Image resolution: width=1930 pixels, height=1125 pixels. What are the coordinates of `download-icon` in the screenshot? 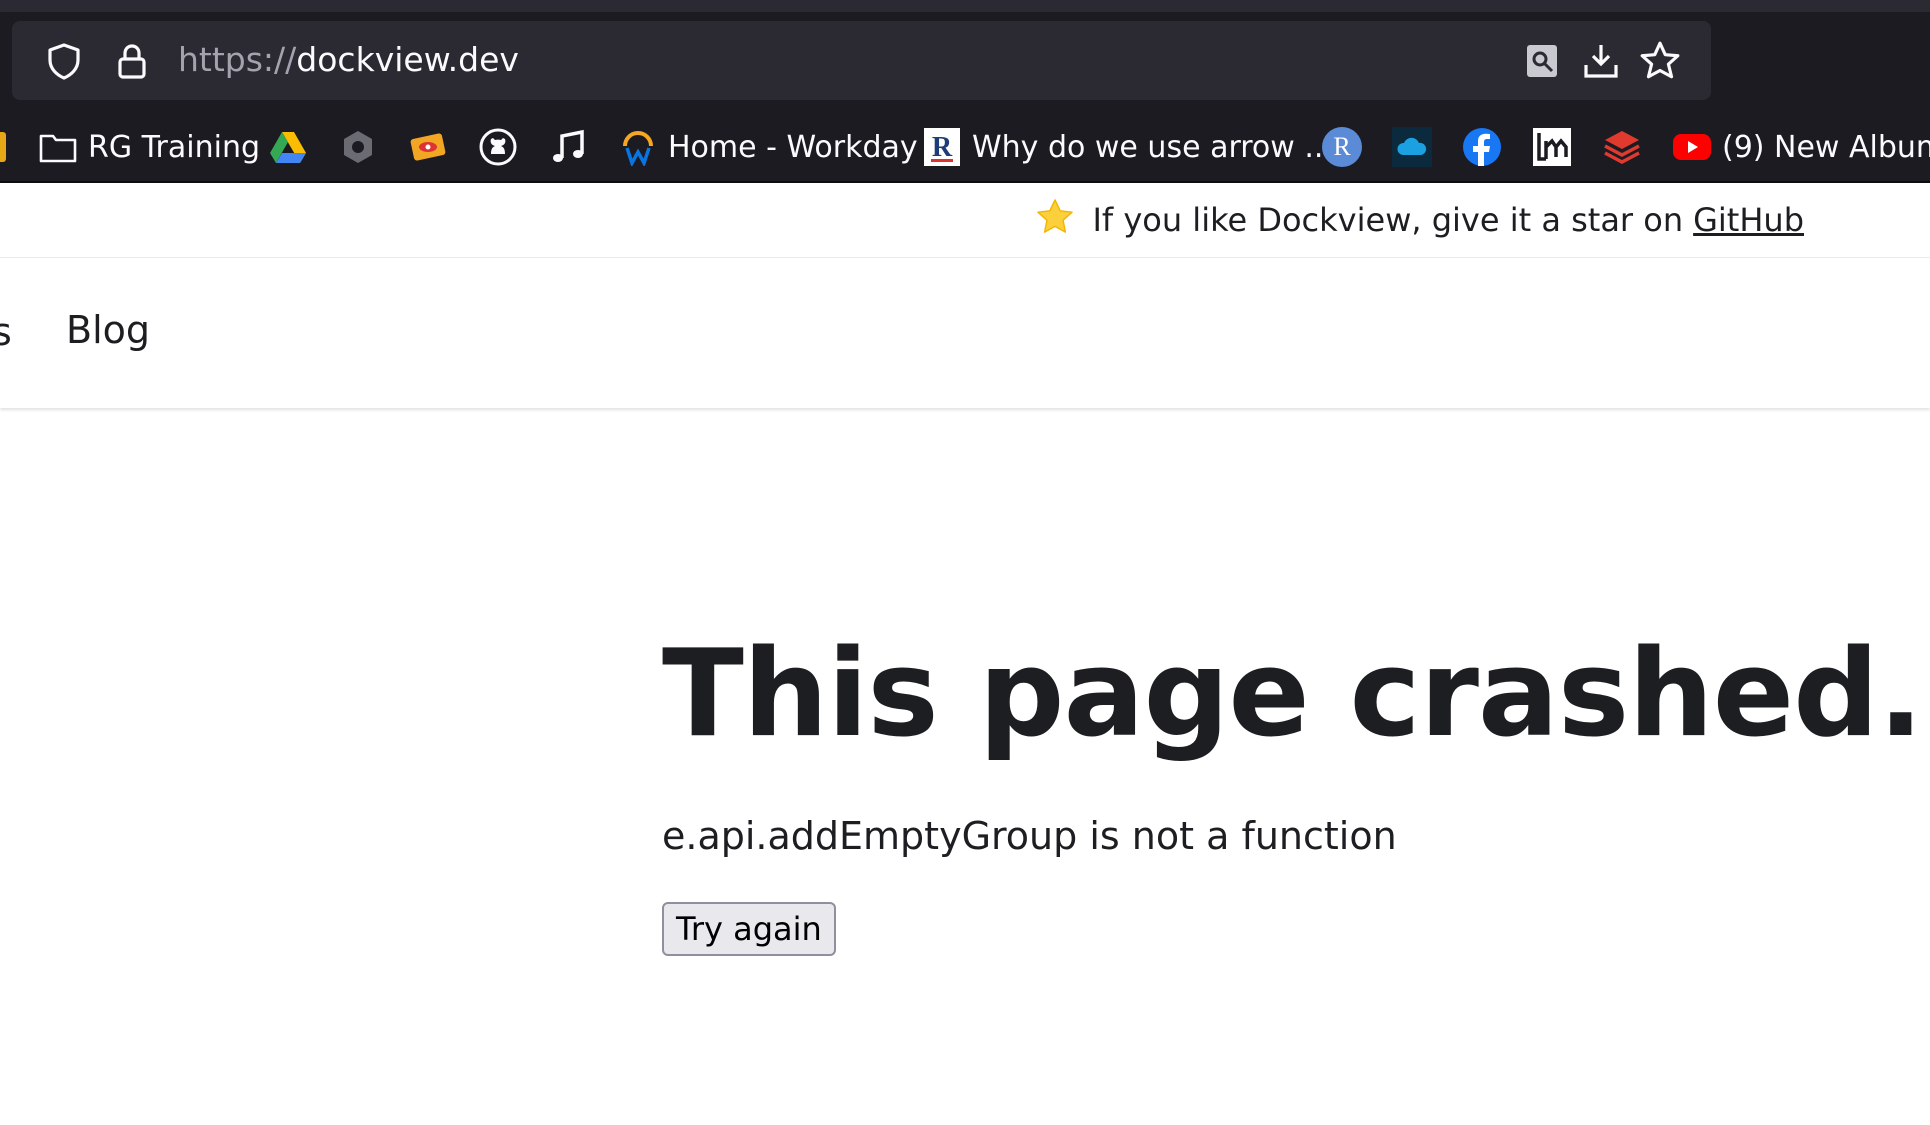 It's located at (1601, 61).